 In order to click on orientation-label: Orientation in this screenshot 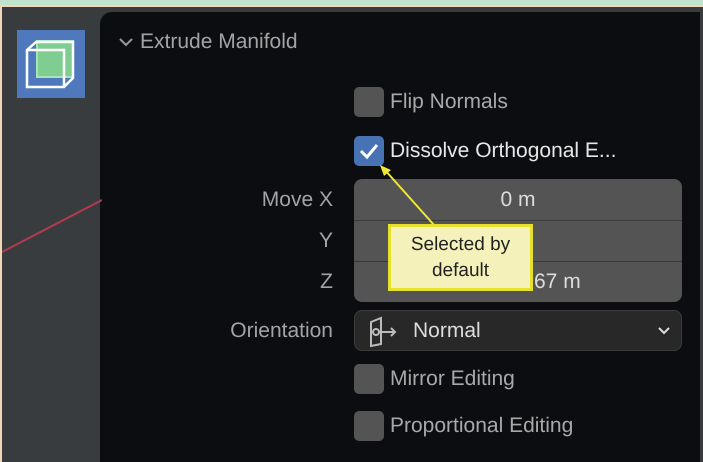, I will do `click(281, 331)`.